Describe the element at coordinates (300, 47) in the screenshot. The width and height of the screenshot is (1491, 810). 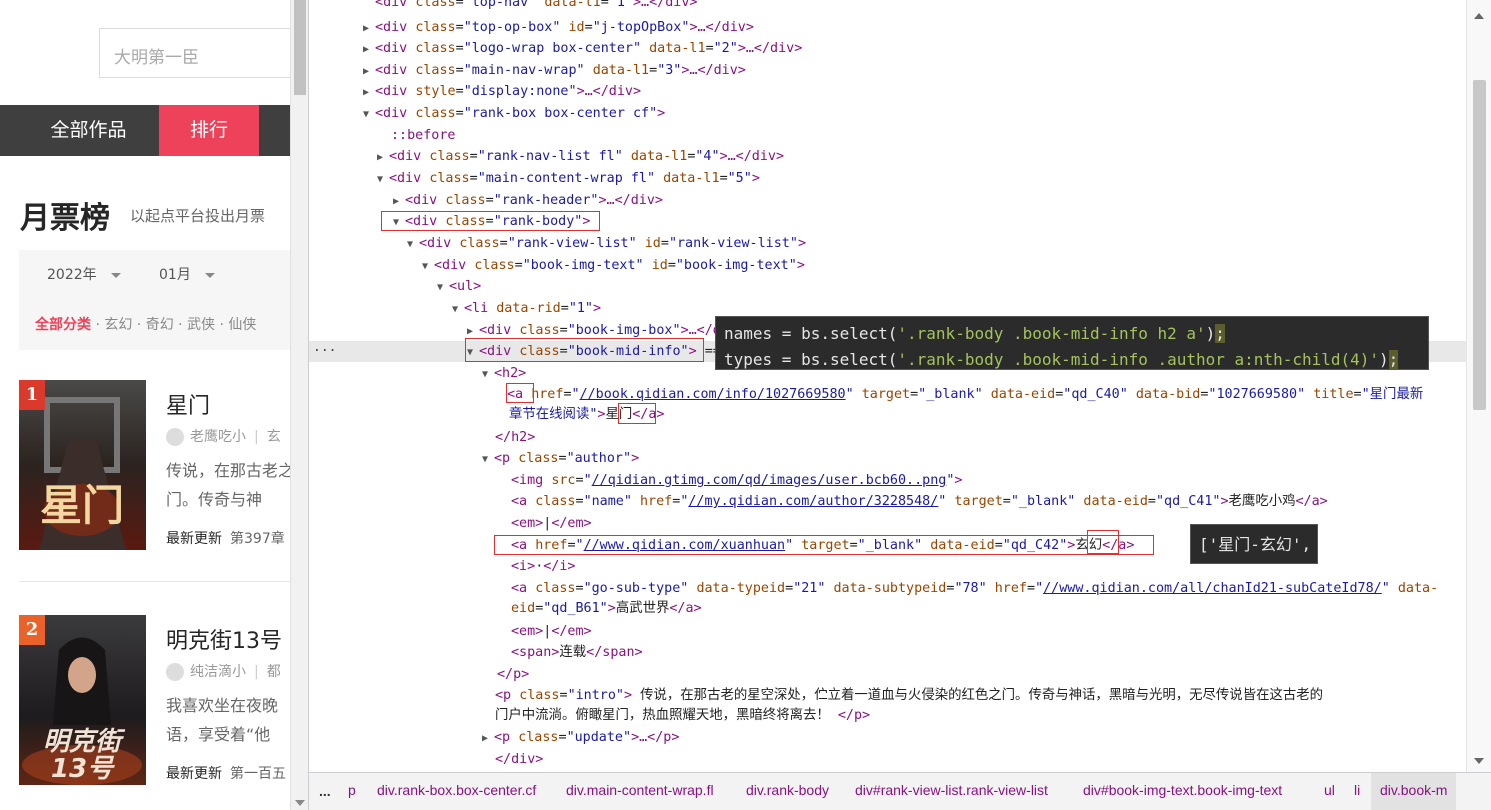
I see `page-scrollbar-thumb` at that location.